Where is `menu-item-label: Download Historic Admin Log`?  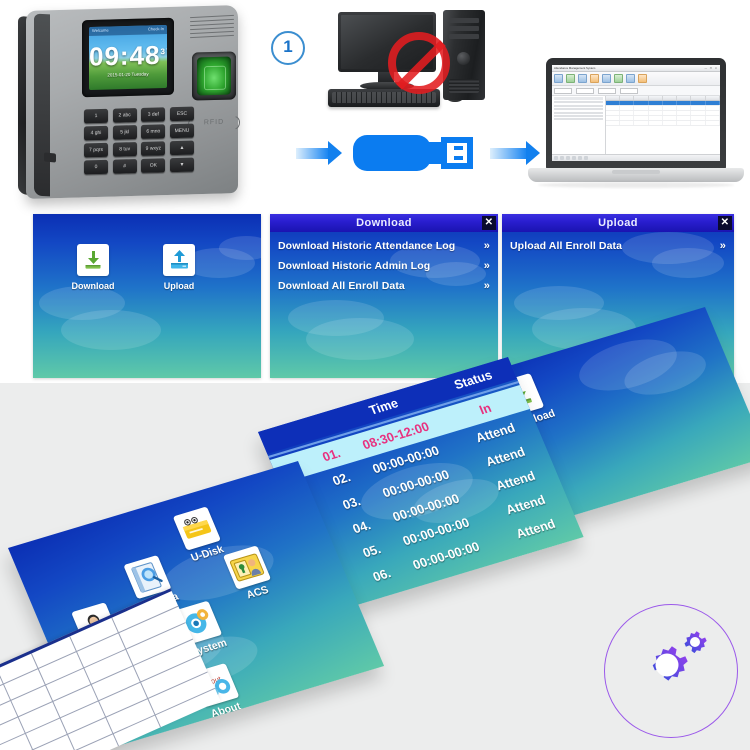
menu-item-label: Download Historic Admin Log is located at coordinates (354, 266).